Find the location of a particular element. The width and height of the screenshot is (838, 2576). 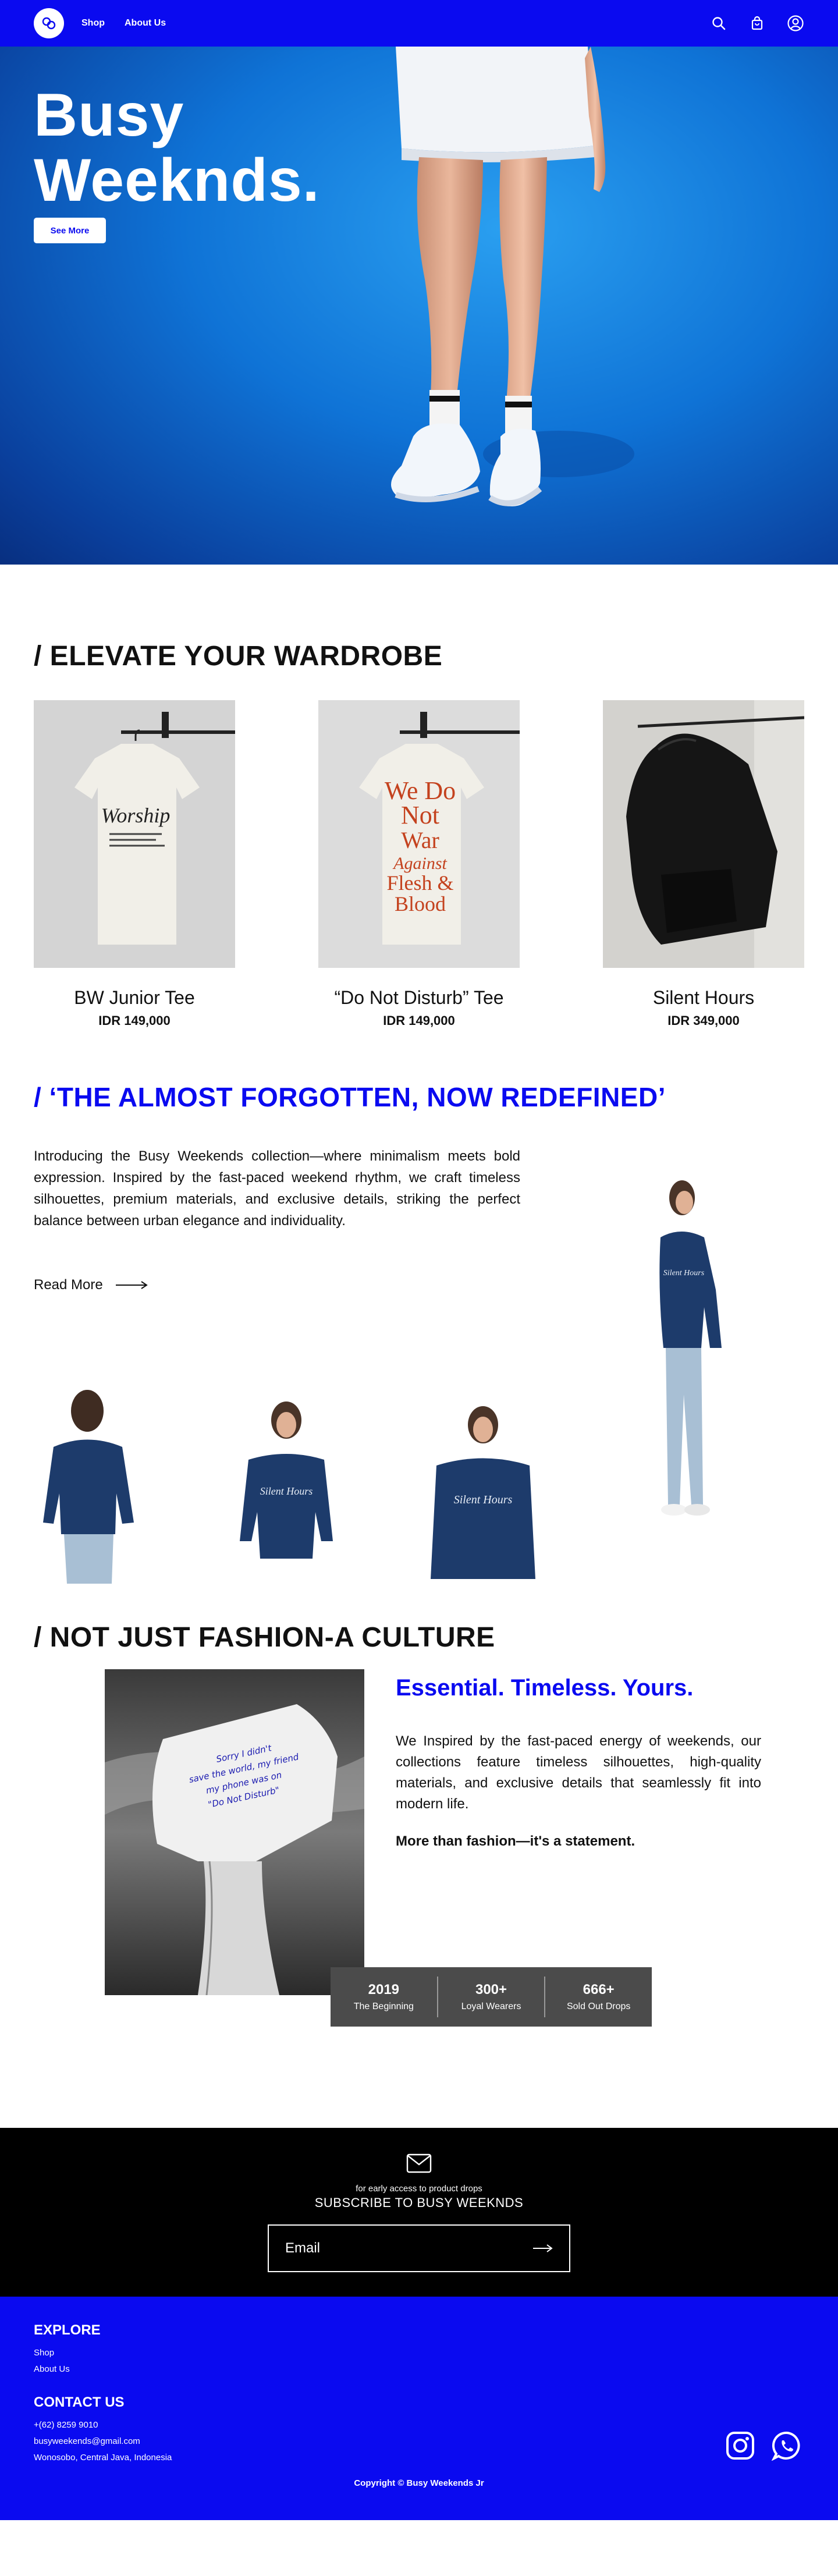

stat-label: The Beginning is located at coordinates (383, 2007).